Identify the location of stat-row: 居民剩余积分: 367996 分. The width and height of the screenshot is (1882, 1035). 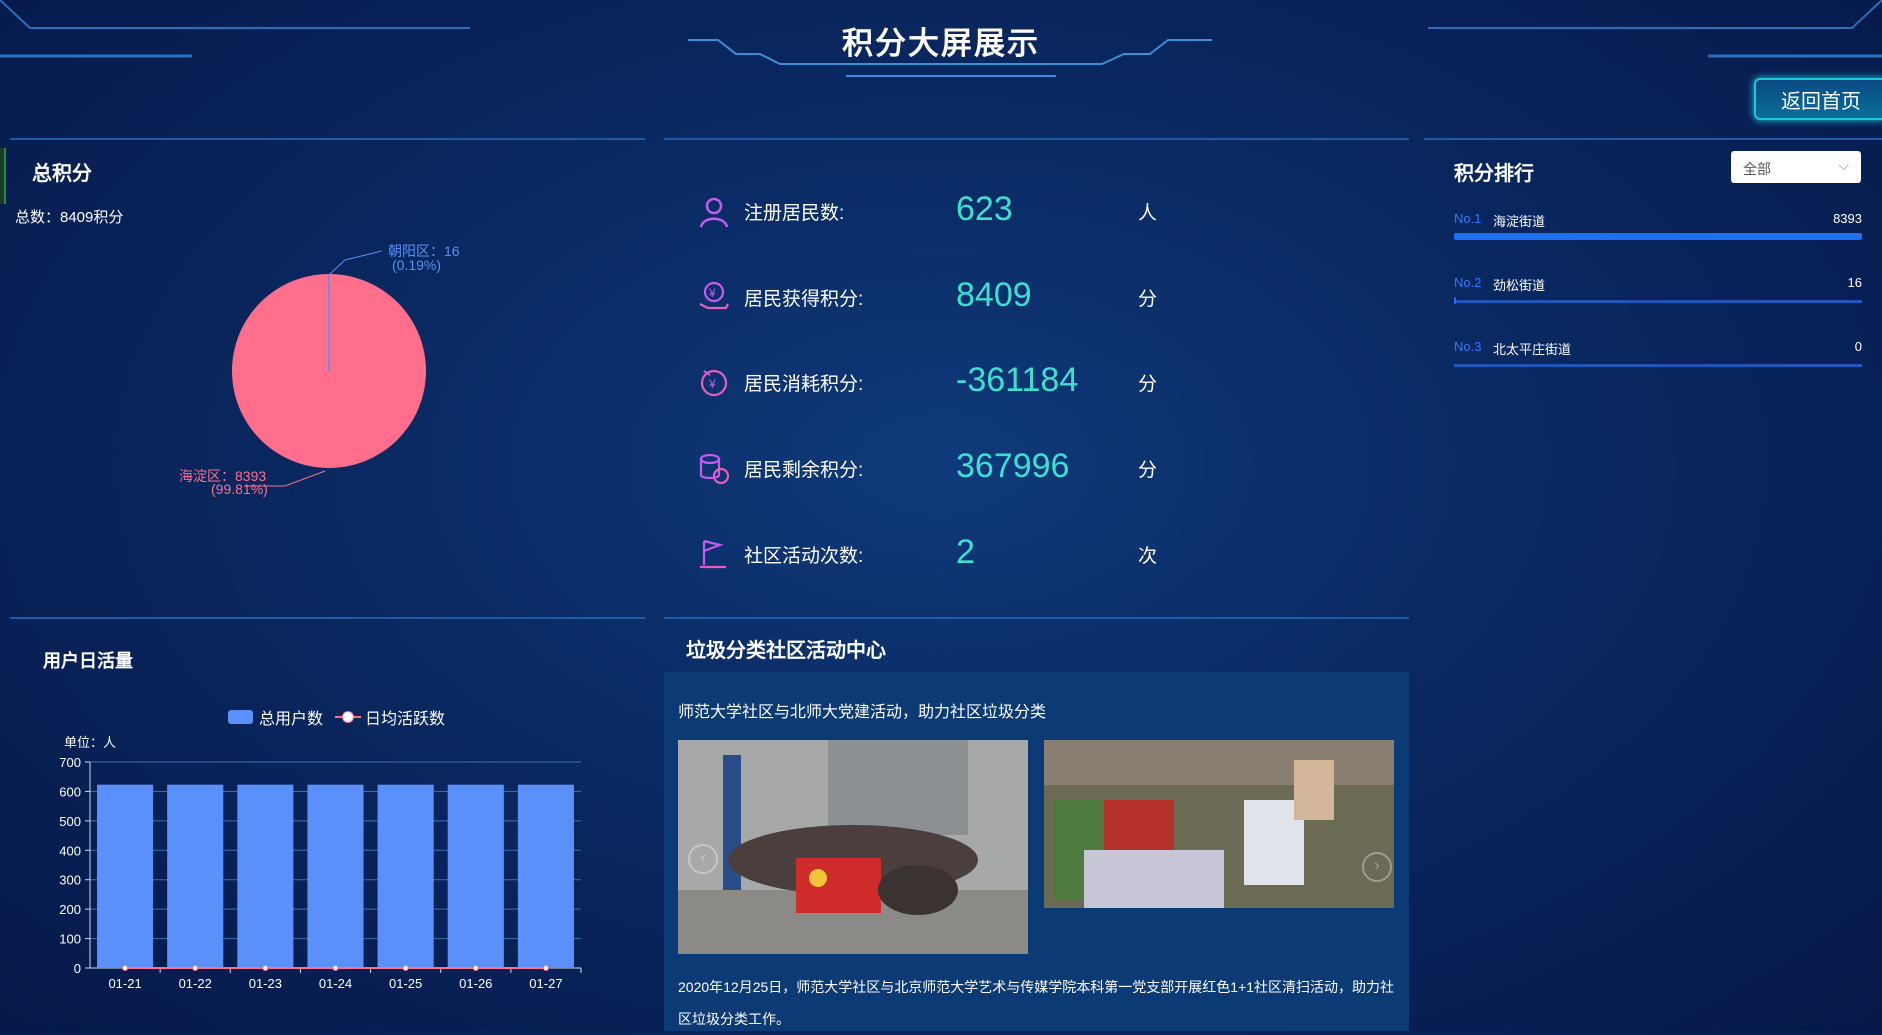
(946, 468).